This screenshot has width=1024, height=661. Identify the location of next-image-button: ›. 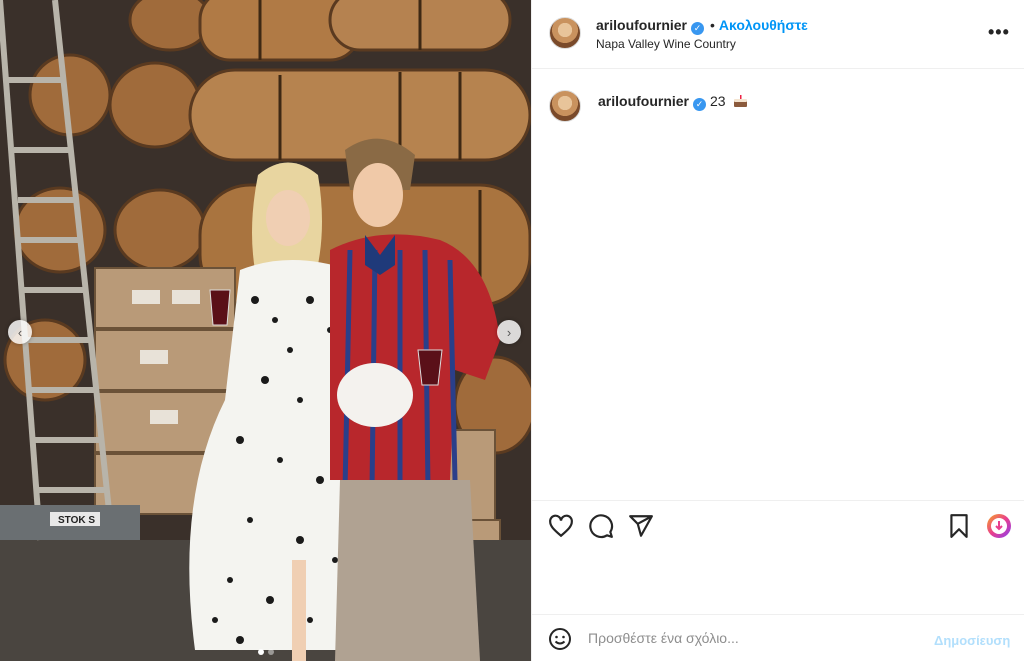
(509, 332).